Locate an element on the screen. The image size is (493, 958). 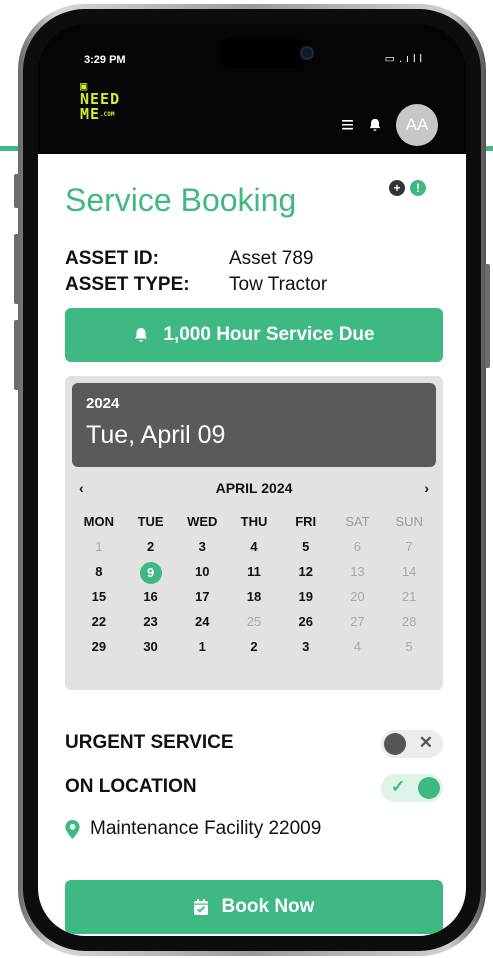
calendar-day-number: 14 is located at coordinates (409, 571).